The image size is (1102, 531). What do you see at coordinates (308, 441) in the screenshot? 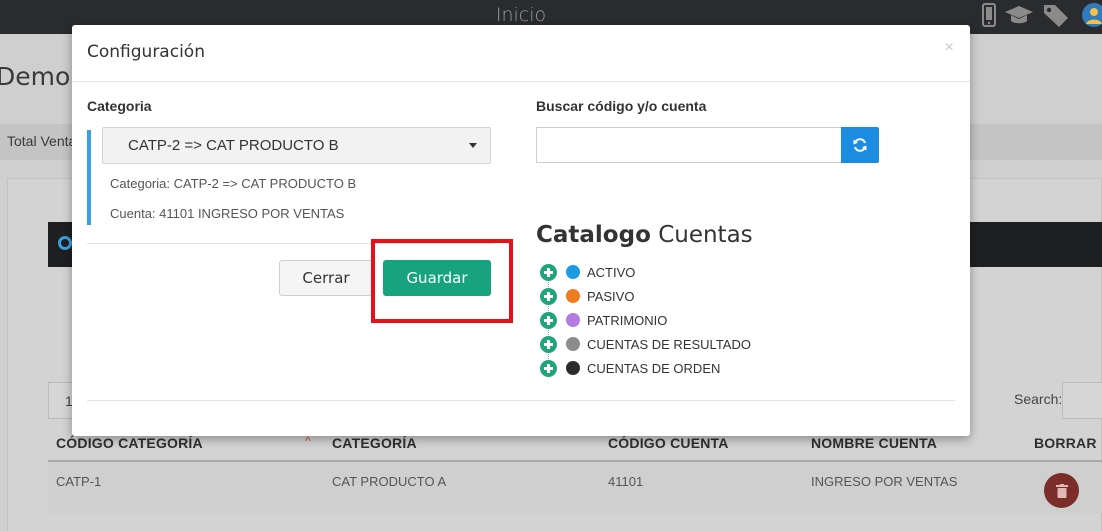
I see `sort-asc-icon: ^` at bounding box center [308, 441].